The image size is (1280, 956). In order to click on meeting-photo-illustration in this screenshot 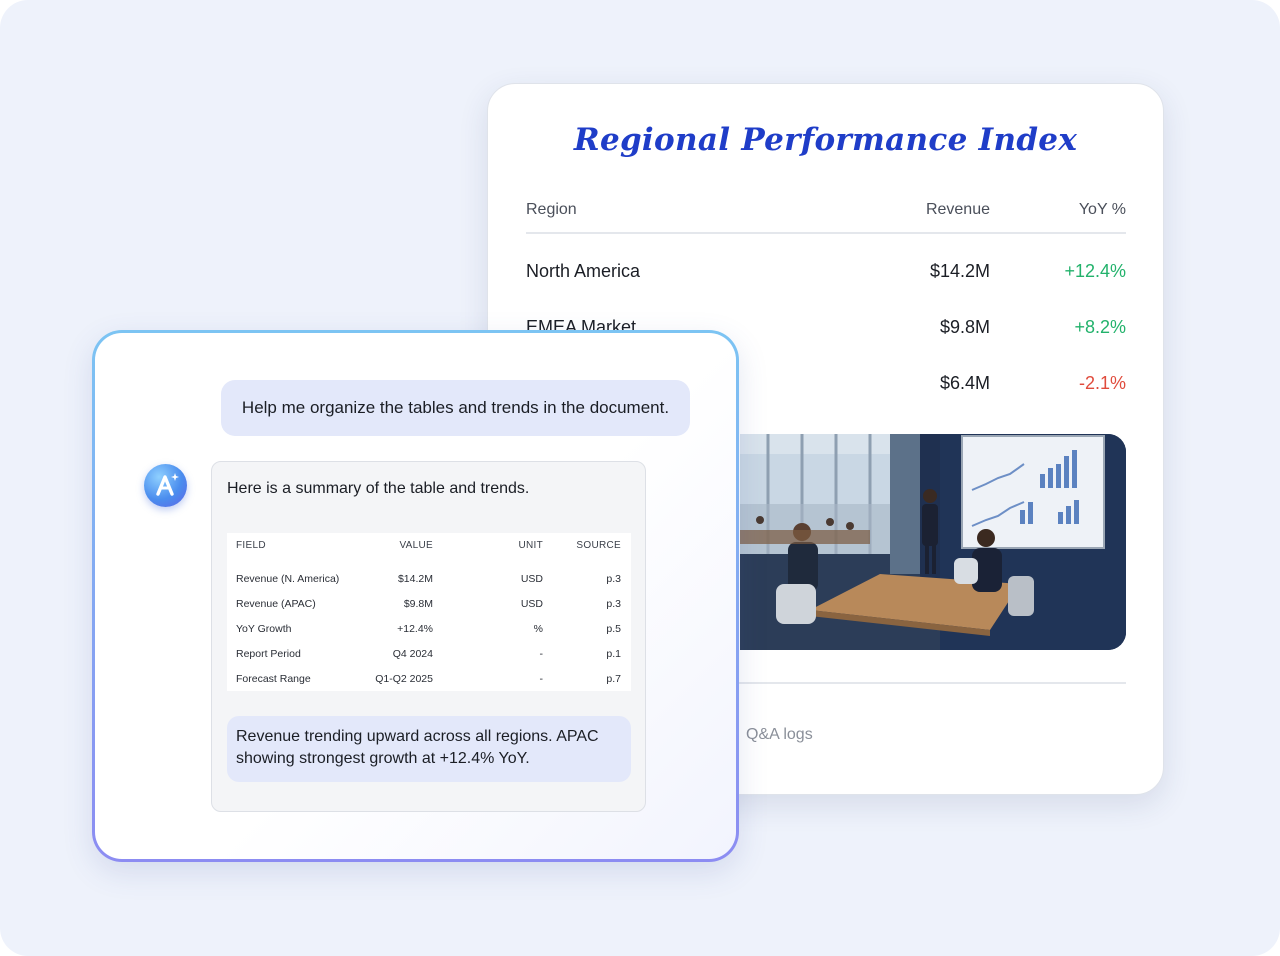, I will do `click(933, 542)`.